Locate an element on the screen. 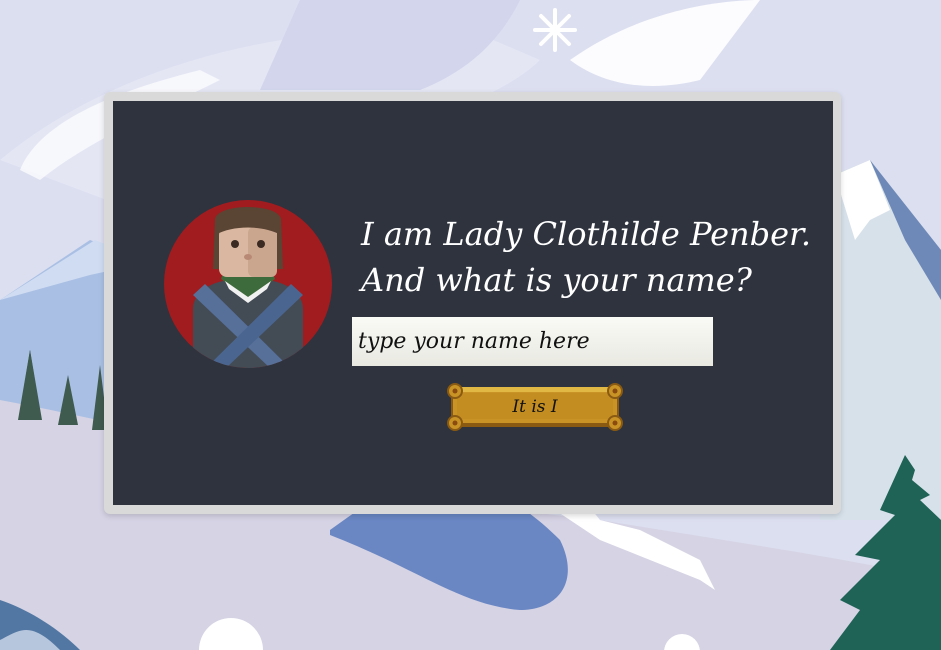 The width and height of the screenshot is (941, 650). dialog-line-2: And what is your name? is located at coordinates (556, 280).